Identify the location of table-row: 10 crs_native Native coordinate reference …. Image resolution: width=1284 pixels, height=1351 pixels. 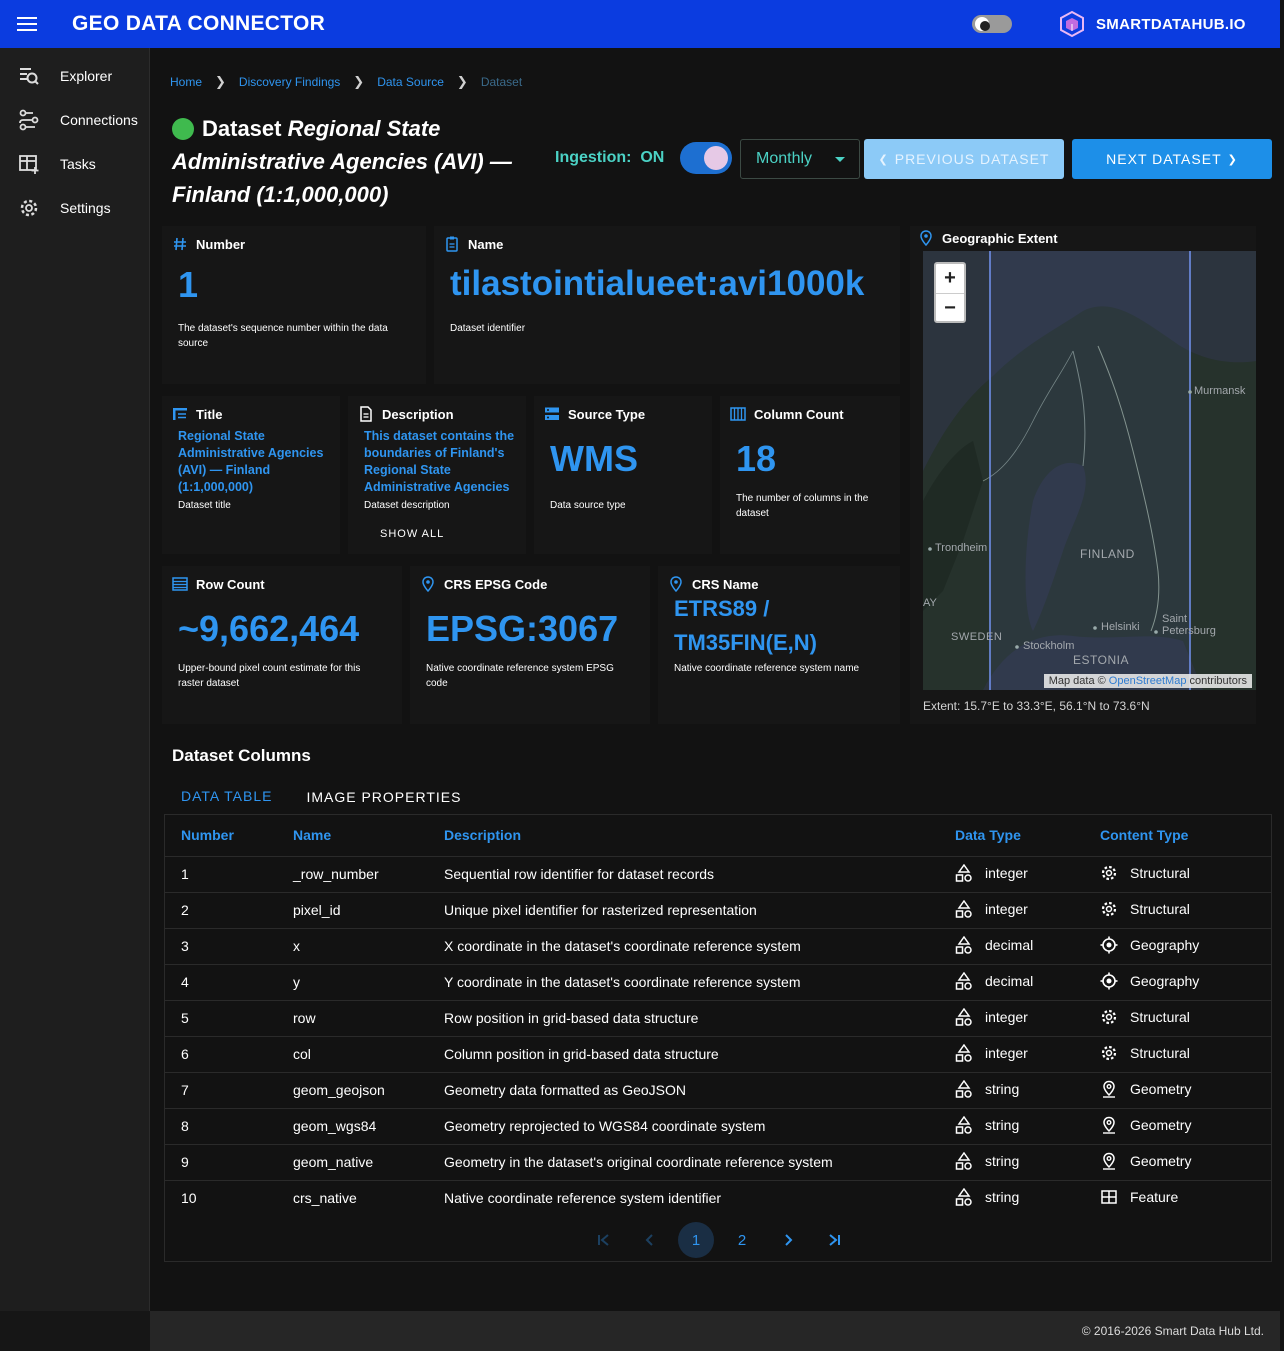
(718, 1198).